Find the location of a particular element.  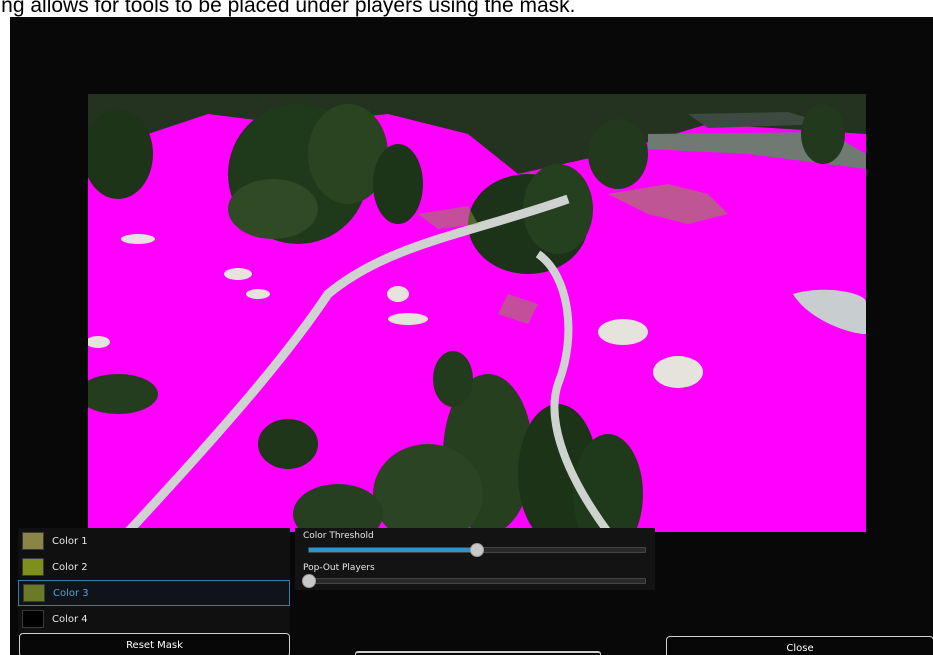

color-2-swatch is located at coordinates (33, 567).